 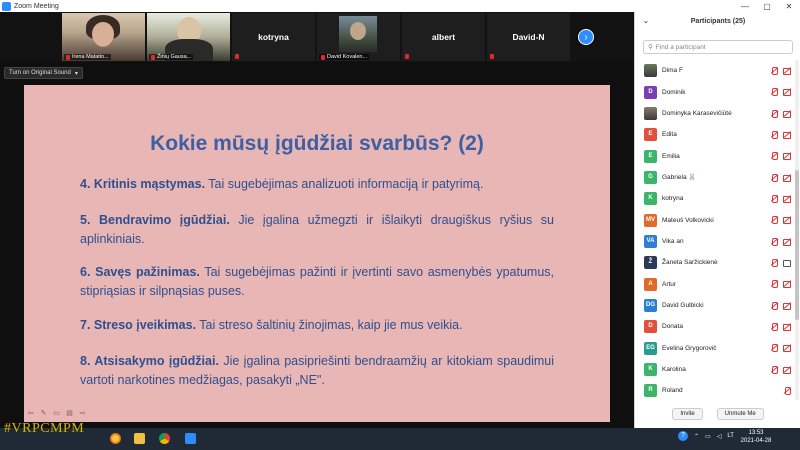 What do you see at coordinates (69, 414) in the screenshot?
I see `slides-icon: ▤` at bounding box center [69, 414].